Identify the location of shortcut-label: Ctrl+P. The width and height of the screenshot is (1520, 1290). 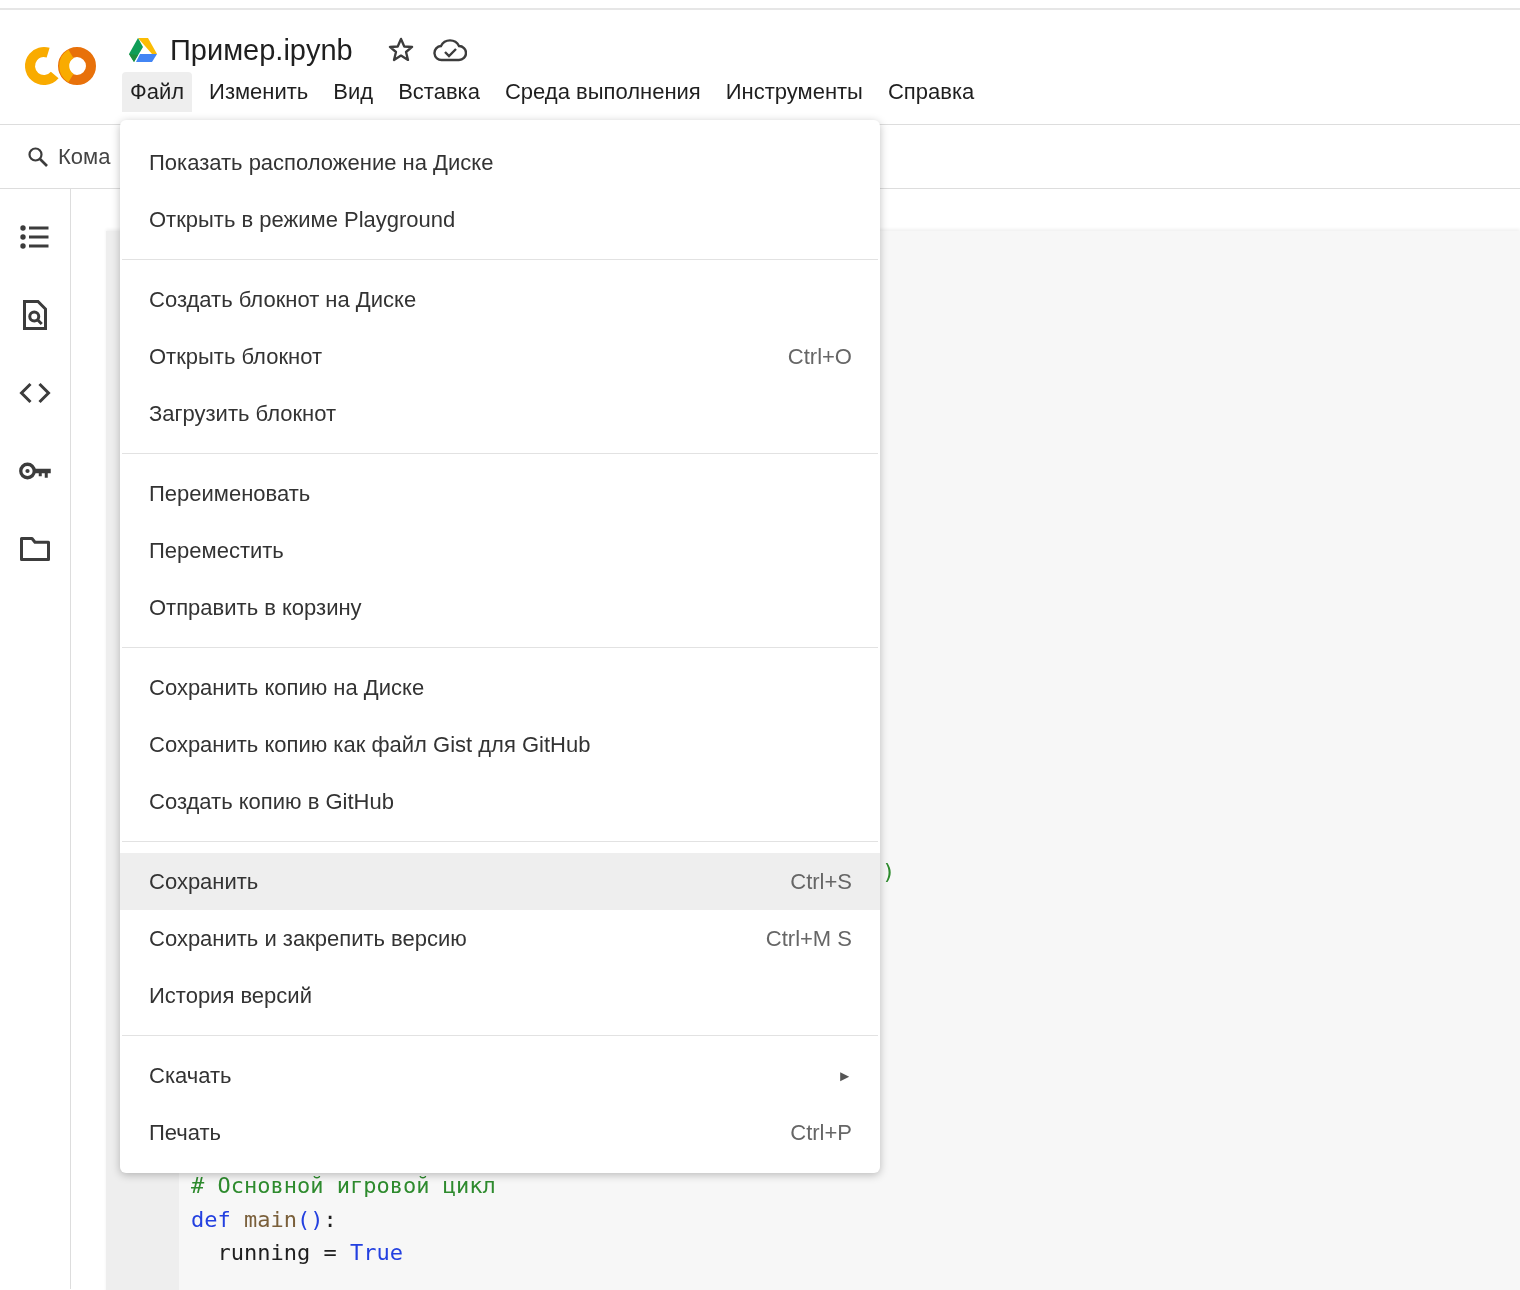
(821, 1132).